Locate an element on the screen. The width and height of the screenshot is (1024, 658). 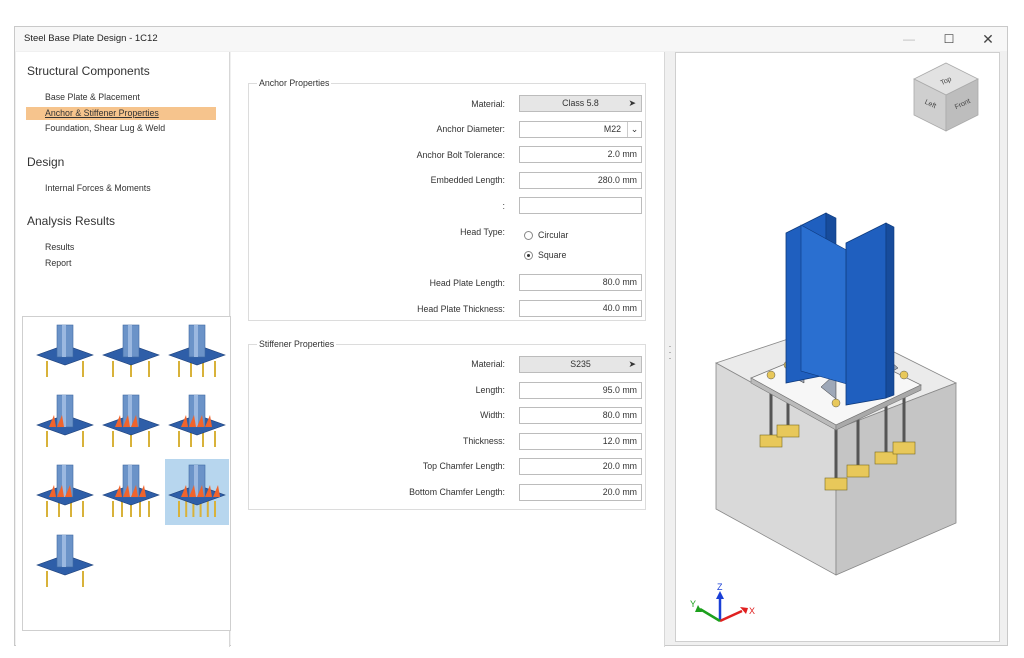
anchor-material-field: Class 5.8 ➤ is located at coordinates (580, 103).